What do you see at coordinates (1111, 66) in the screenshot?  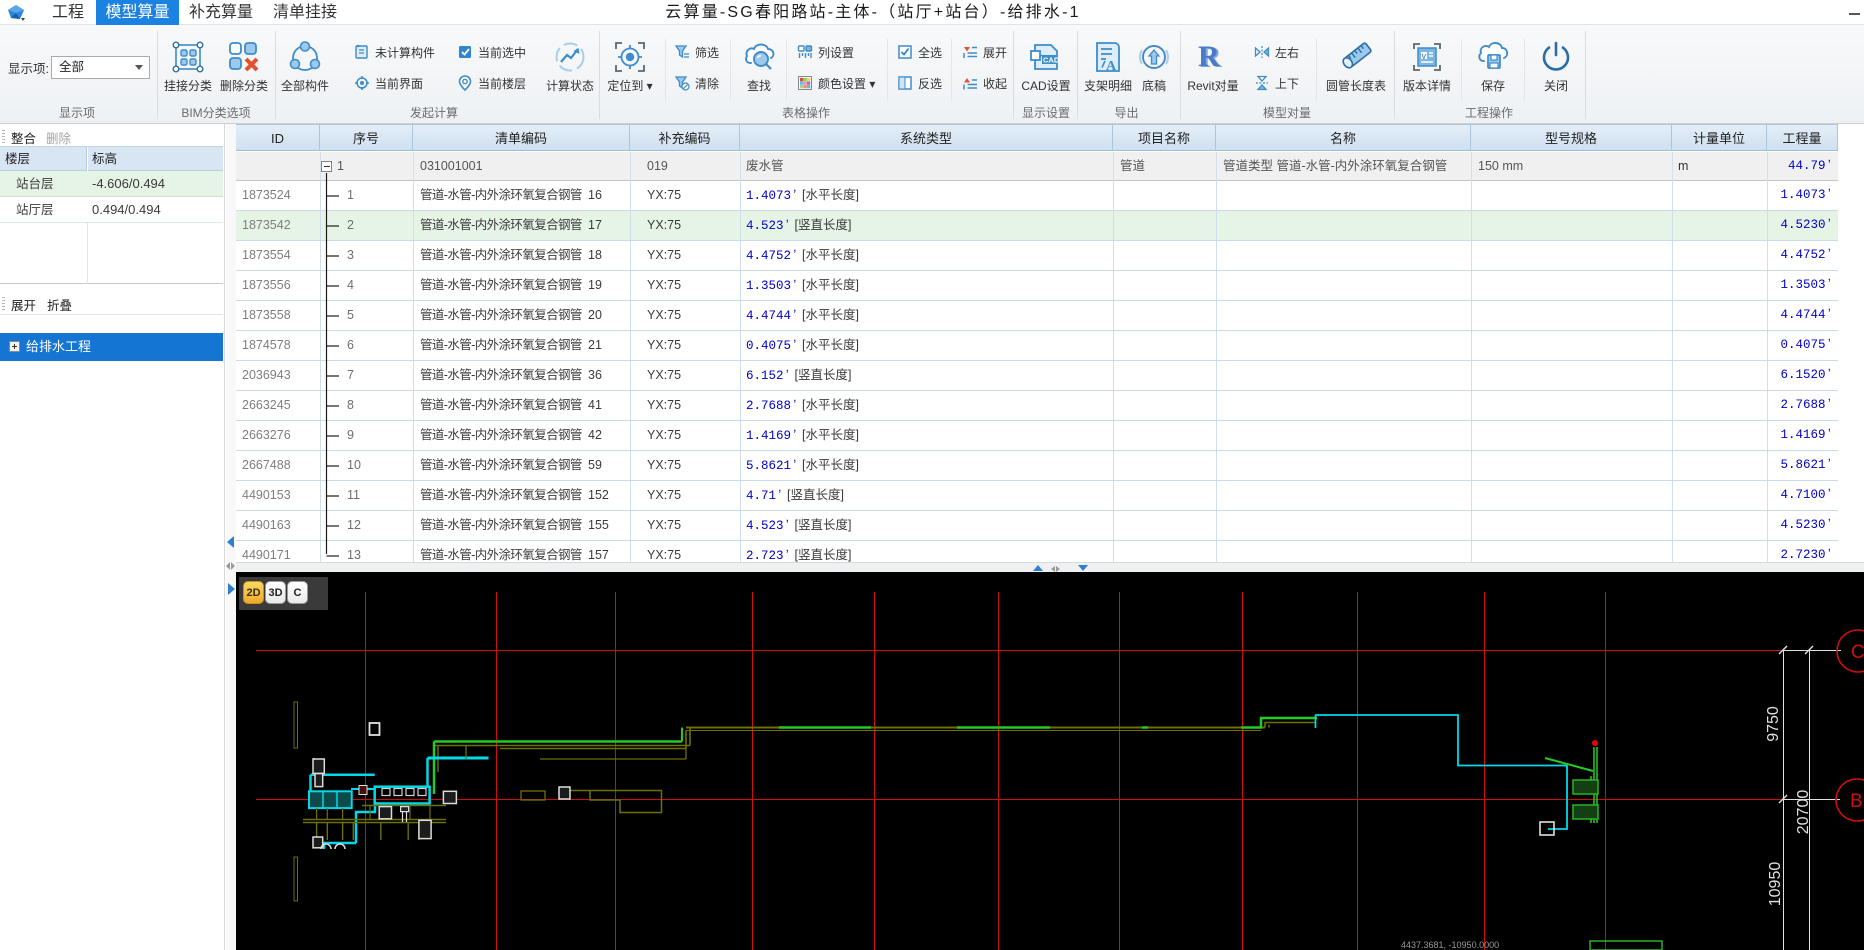 I see `svg-text: A` at bounding box center [1111, 66].